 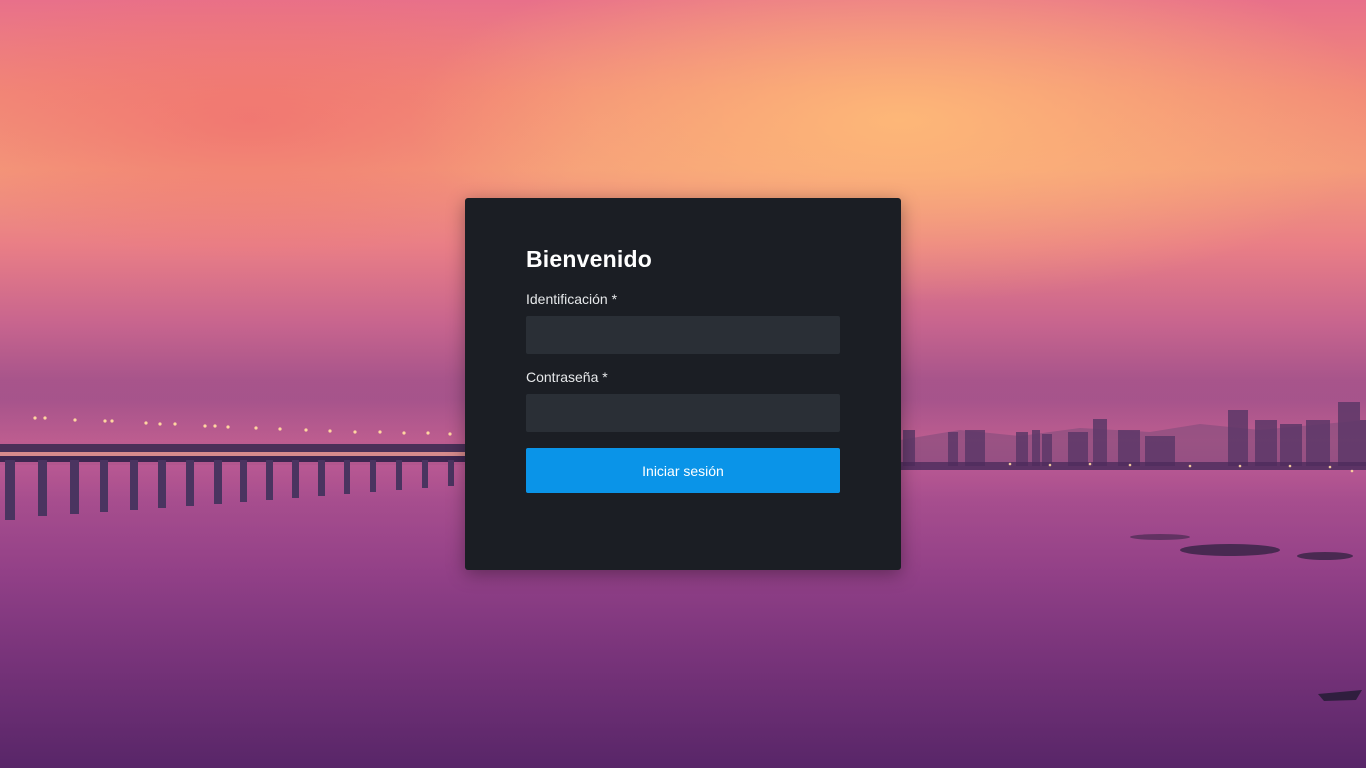 What do you see at coordinates (683, 470) in the screenshot?
I see `login-submit-button: Iniciar sesión` at bounding box center [683, 470].